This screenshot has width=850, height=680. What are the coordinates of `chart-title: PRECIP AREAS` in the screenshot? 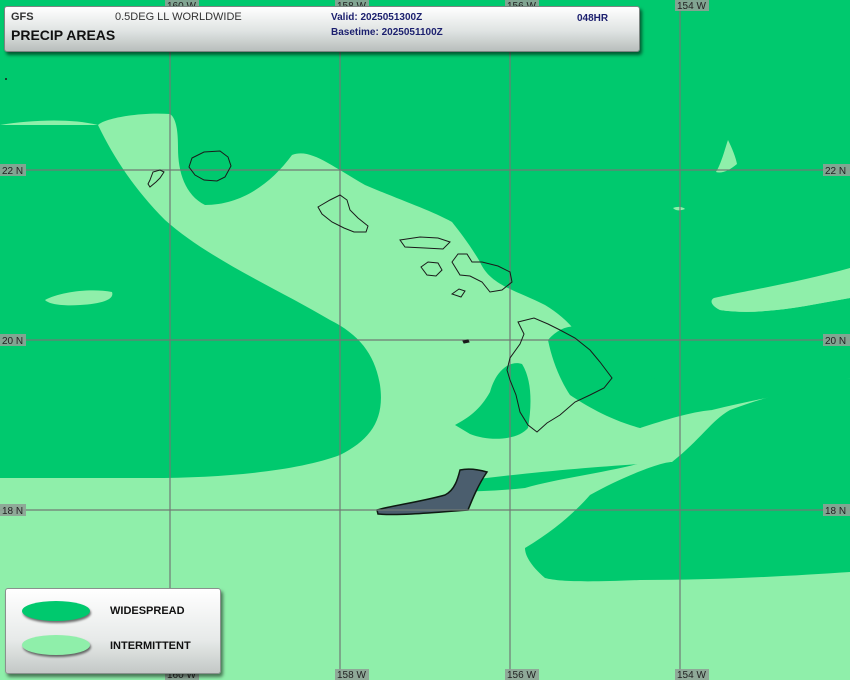 It's located at (63, 35).